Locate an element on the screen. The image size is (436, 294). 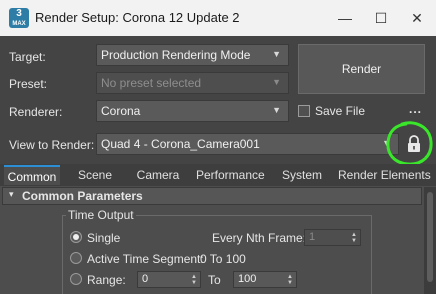
tab-camera: Camera is located at coordinates (158, 175).